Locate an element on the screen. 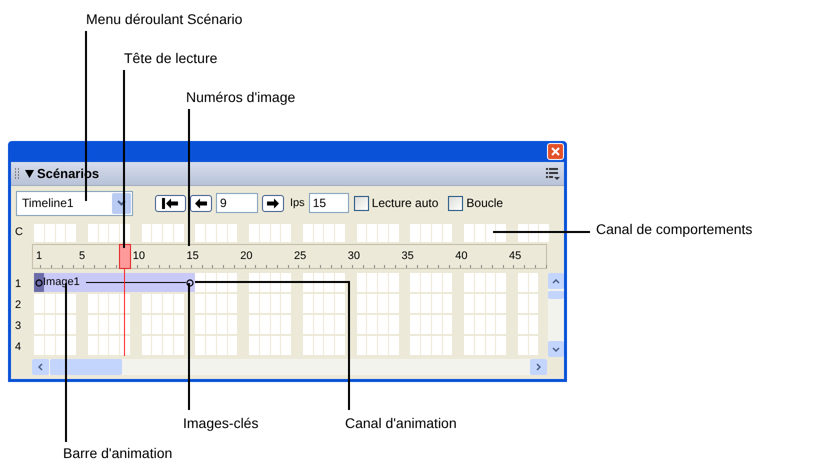 This screenshot has width=833, height=466. channel-number: 1 is located at coordinates (18, 284).